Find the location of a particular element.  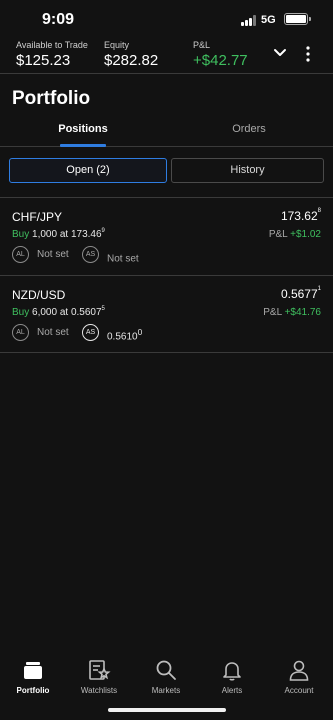

position-detail: Buy 1,000 at 173.469 is located at coordinates (58, 234).